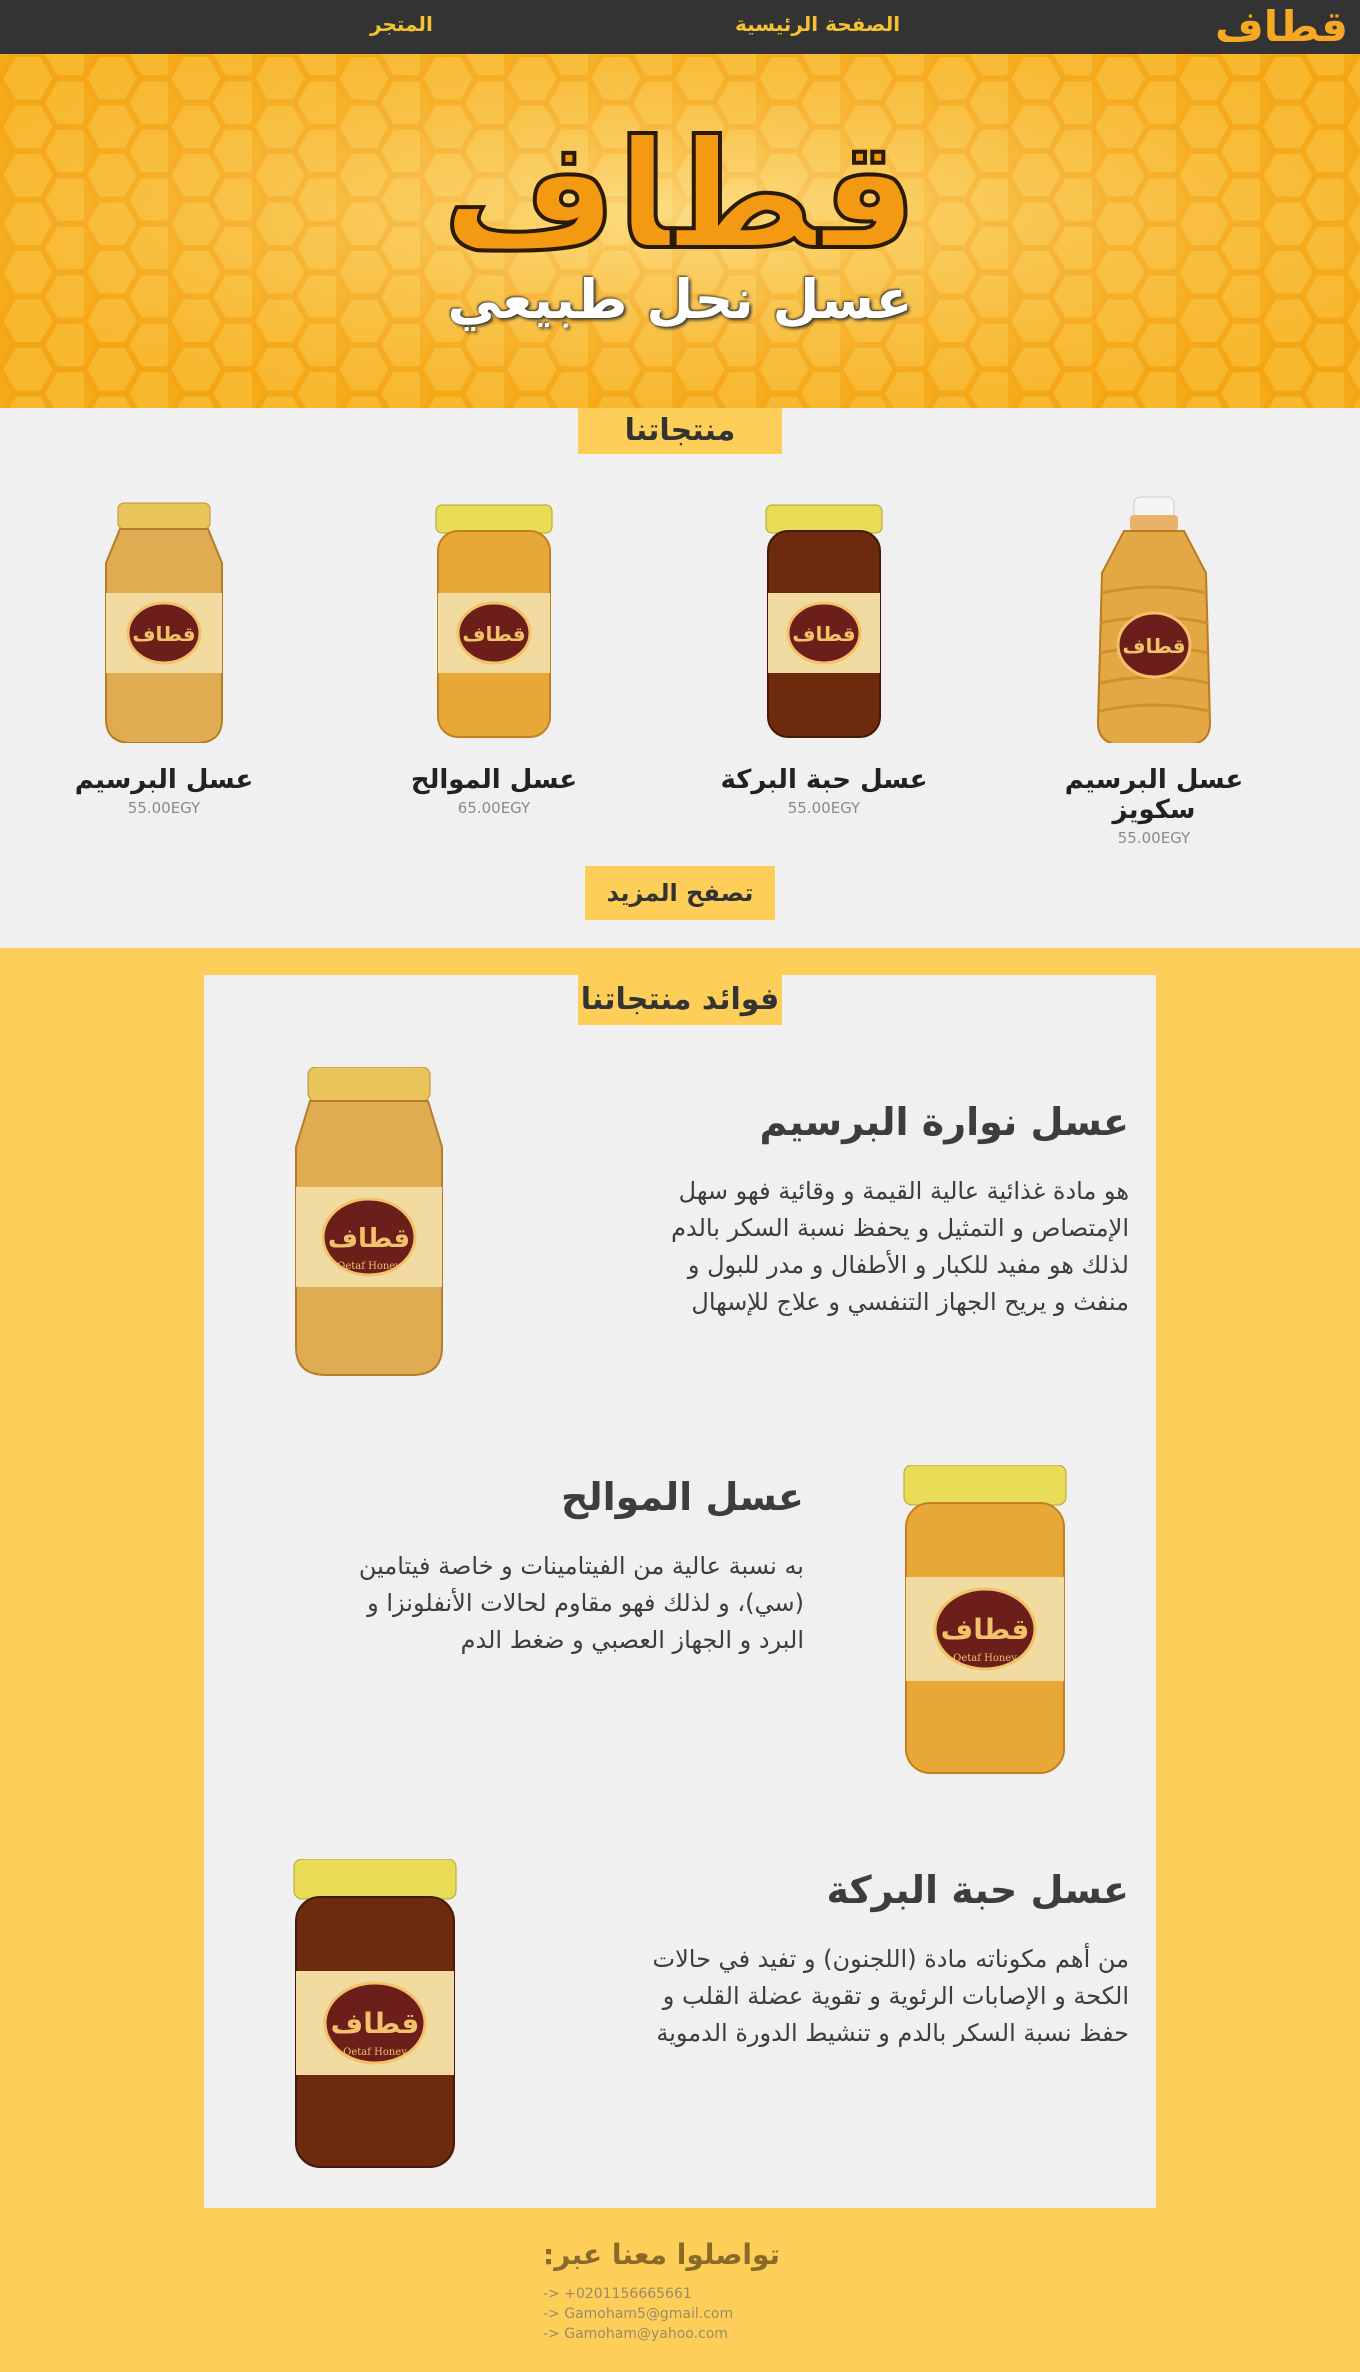  I want to click on hero-logo: قطاف, so click(682, 196).